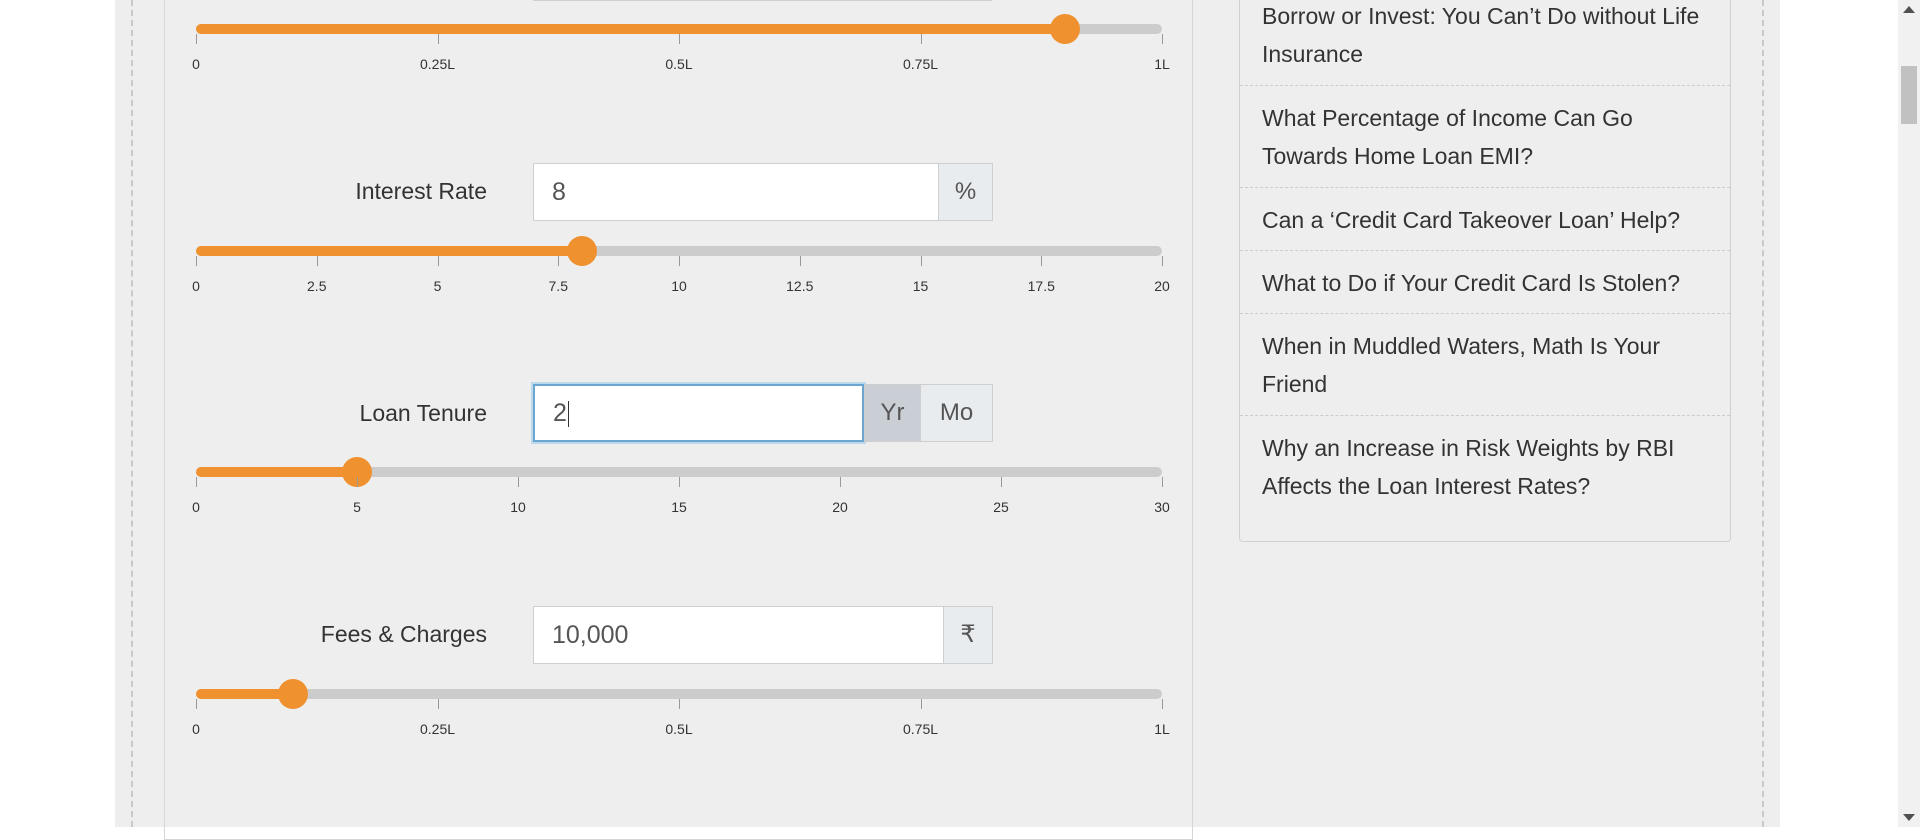 The image size is (1920, 840). What do you see at coordinates (560, 413) in the screenshot?
I see `loan-tenure-value: 2` at bounding box center [560, 413].